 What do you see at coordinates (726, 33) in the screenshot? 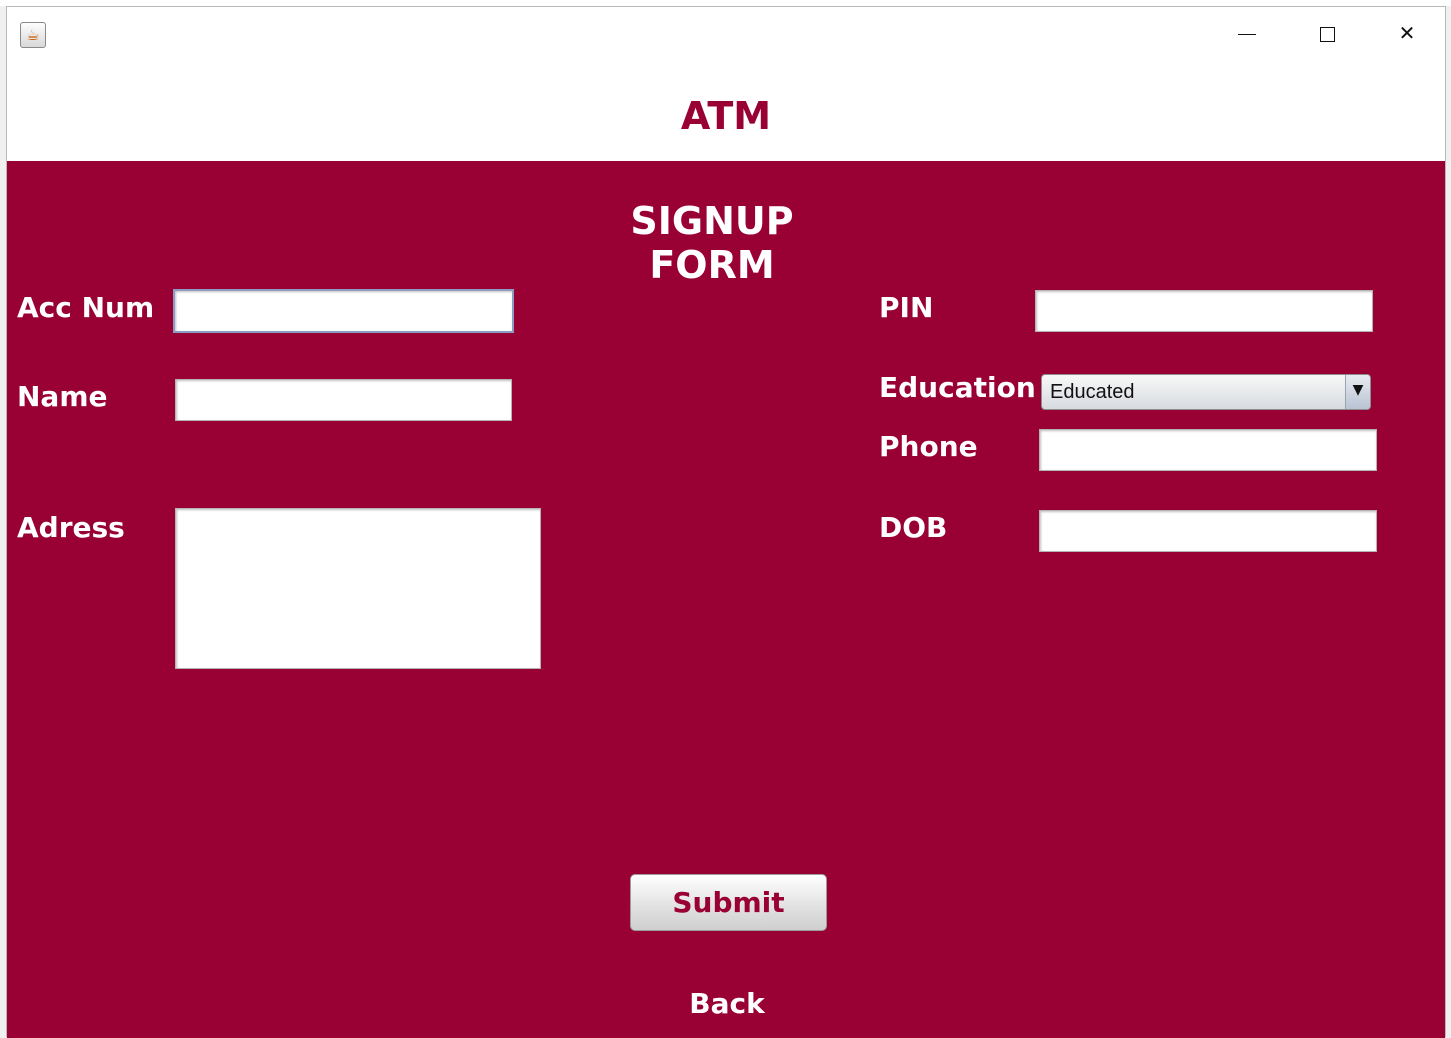
I see `title-bar: ☕ ✕` at bounding box center [726, 33].